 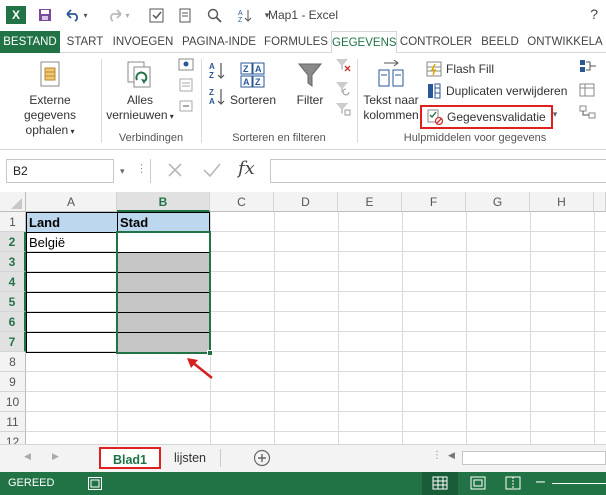 What do you see at coordinates (13, 342) in the screenshot?
I see `row-header-7: 7` at bounding box center [13, 342].